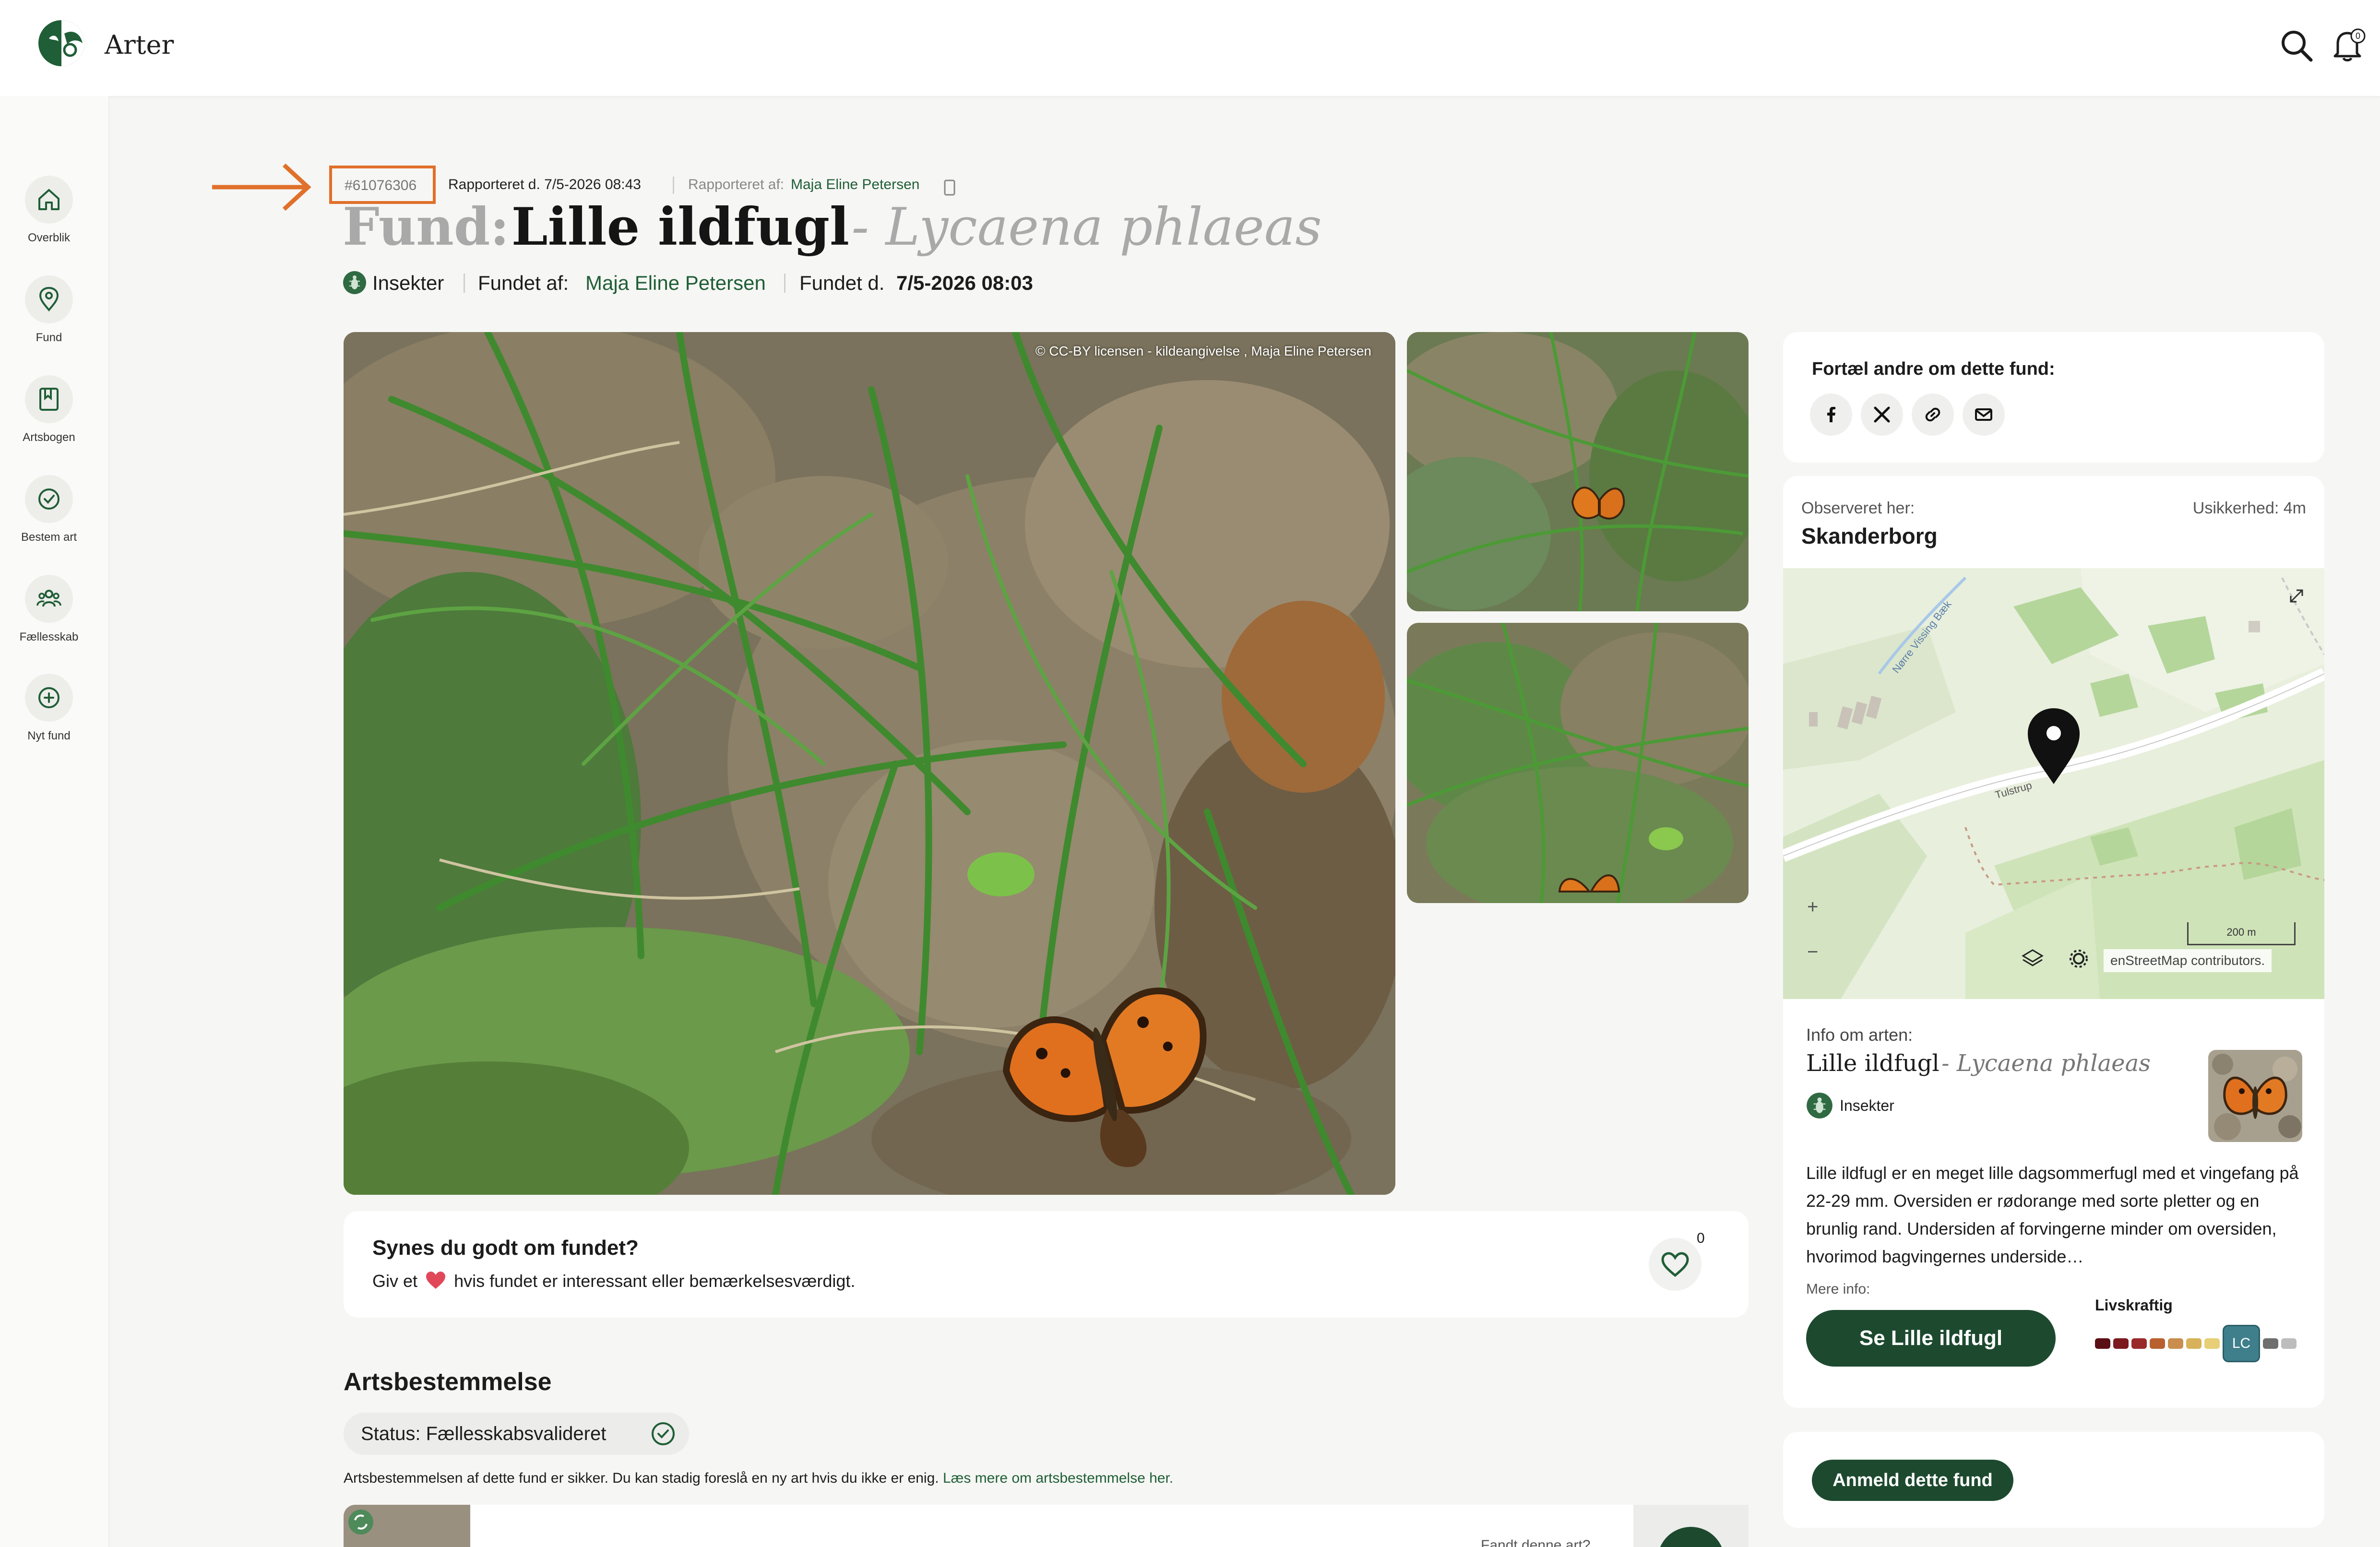  I want to click on category-label: Insekter, so click(408, 284).